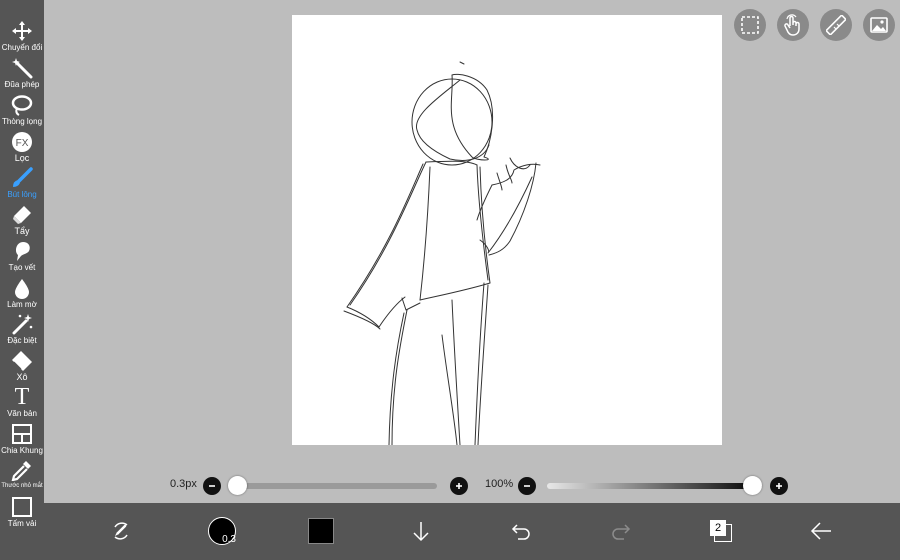  What do you see at coordinates (22, 361) in the screenshot?
I see `bucket-icon` at bounding box center [22, 361].